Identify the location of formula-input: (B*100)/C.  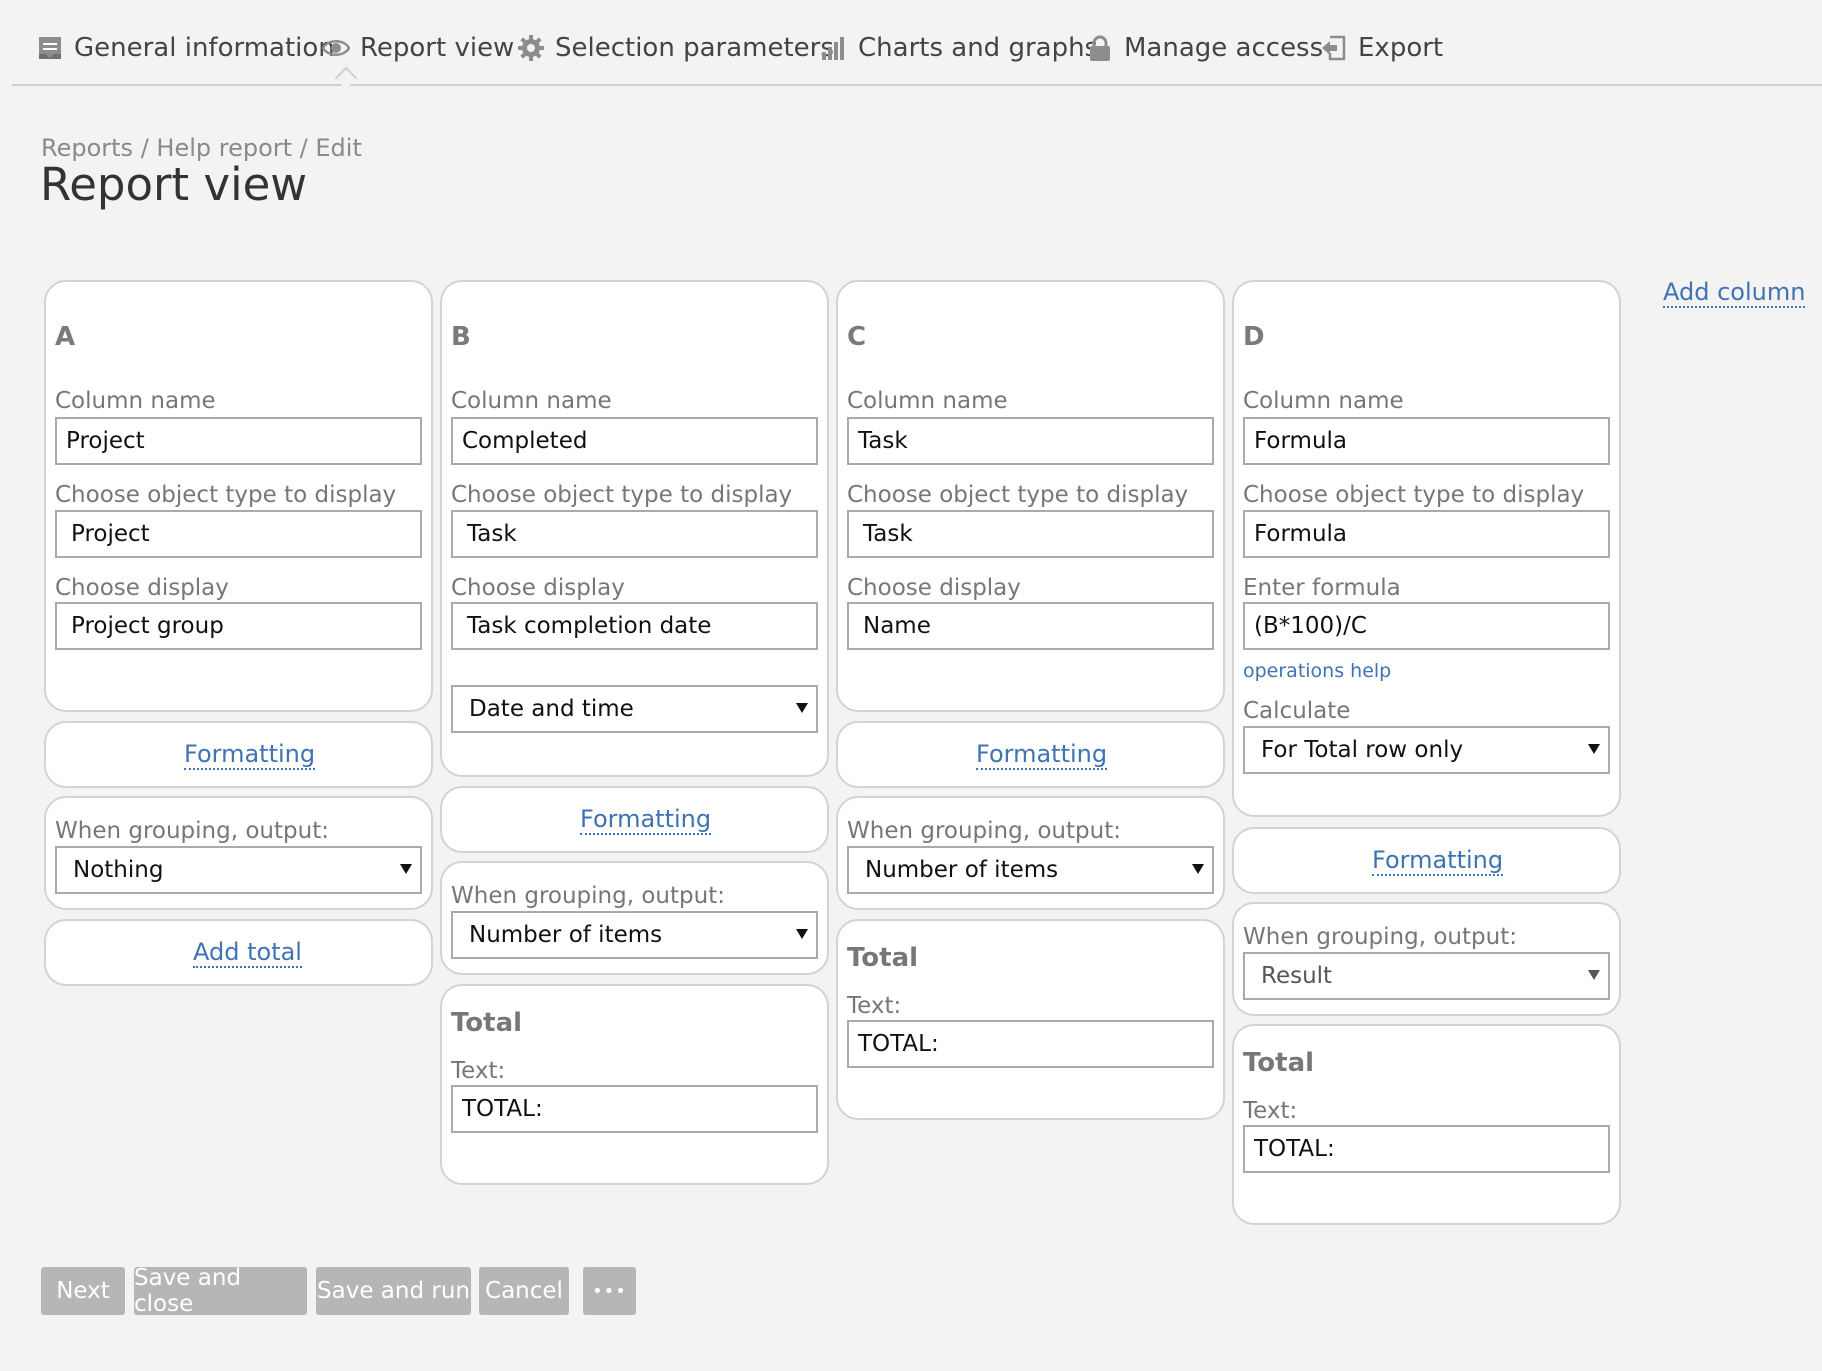
(1426, 626).